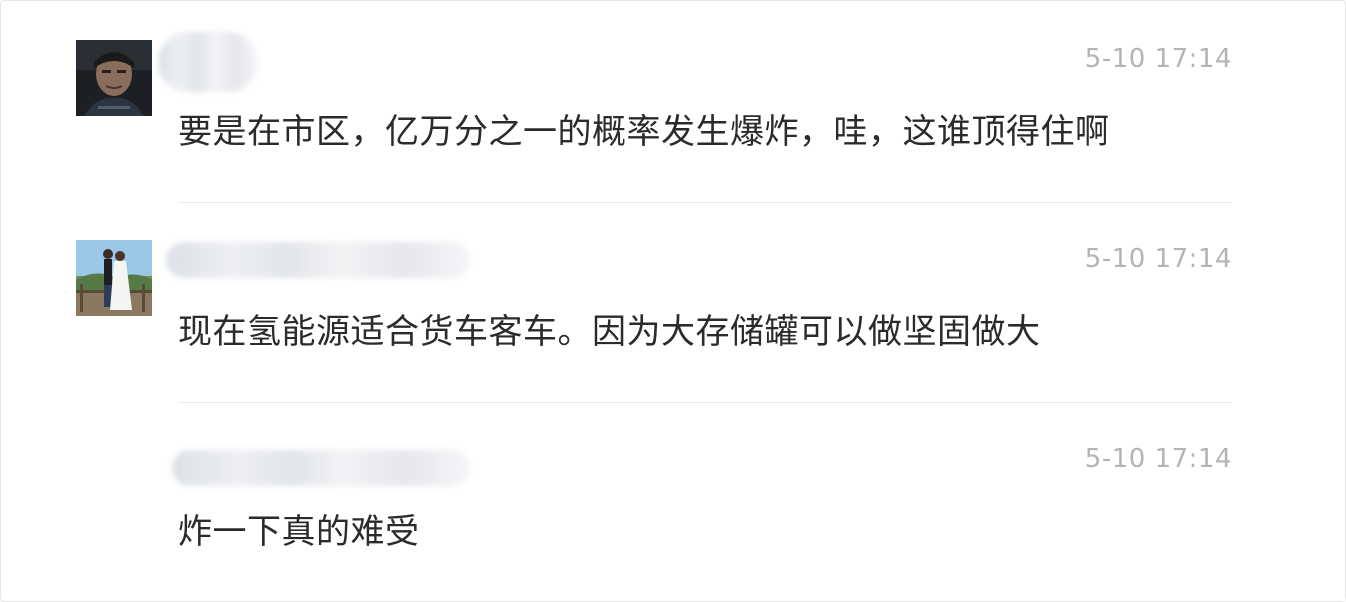 This screenshot has height=602, width=1346. I want to click on comment-text: 现在氢能源适合货车客车。因为大存储罐可以做坚固做大, so click(609, 332).